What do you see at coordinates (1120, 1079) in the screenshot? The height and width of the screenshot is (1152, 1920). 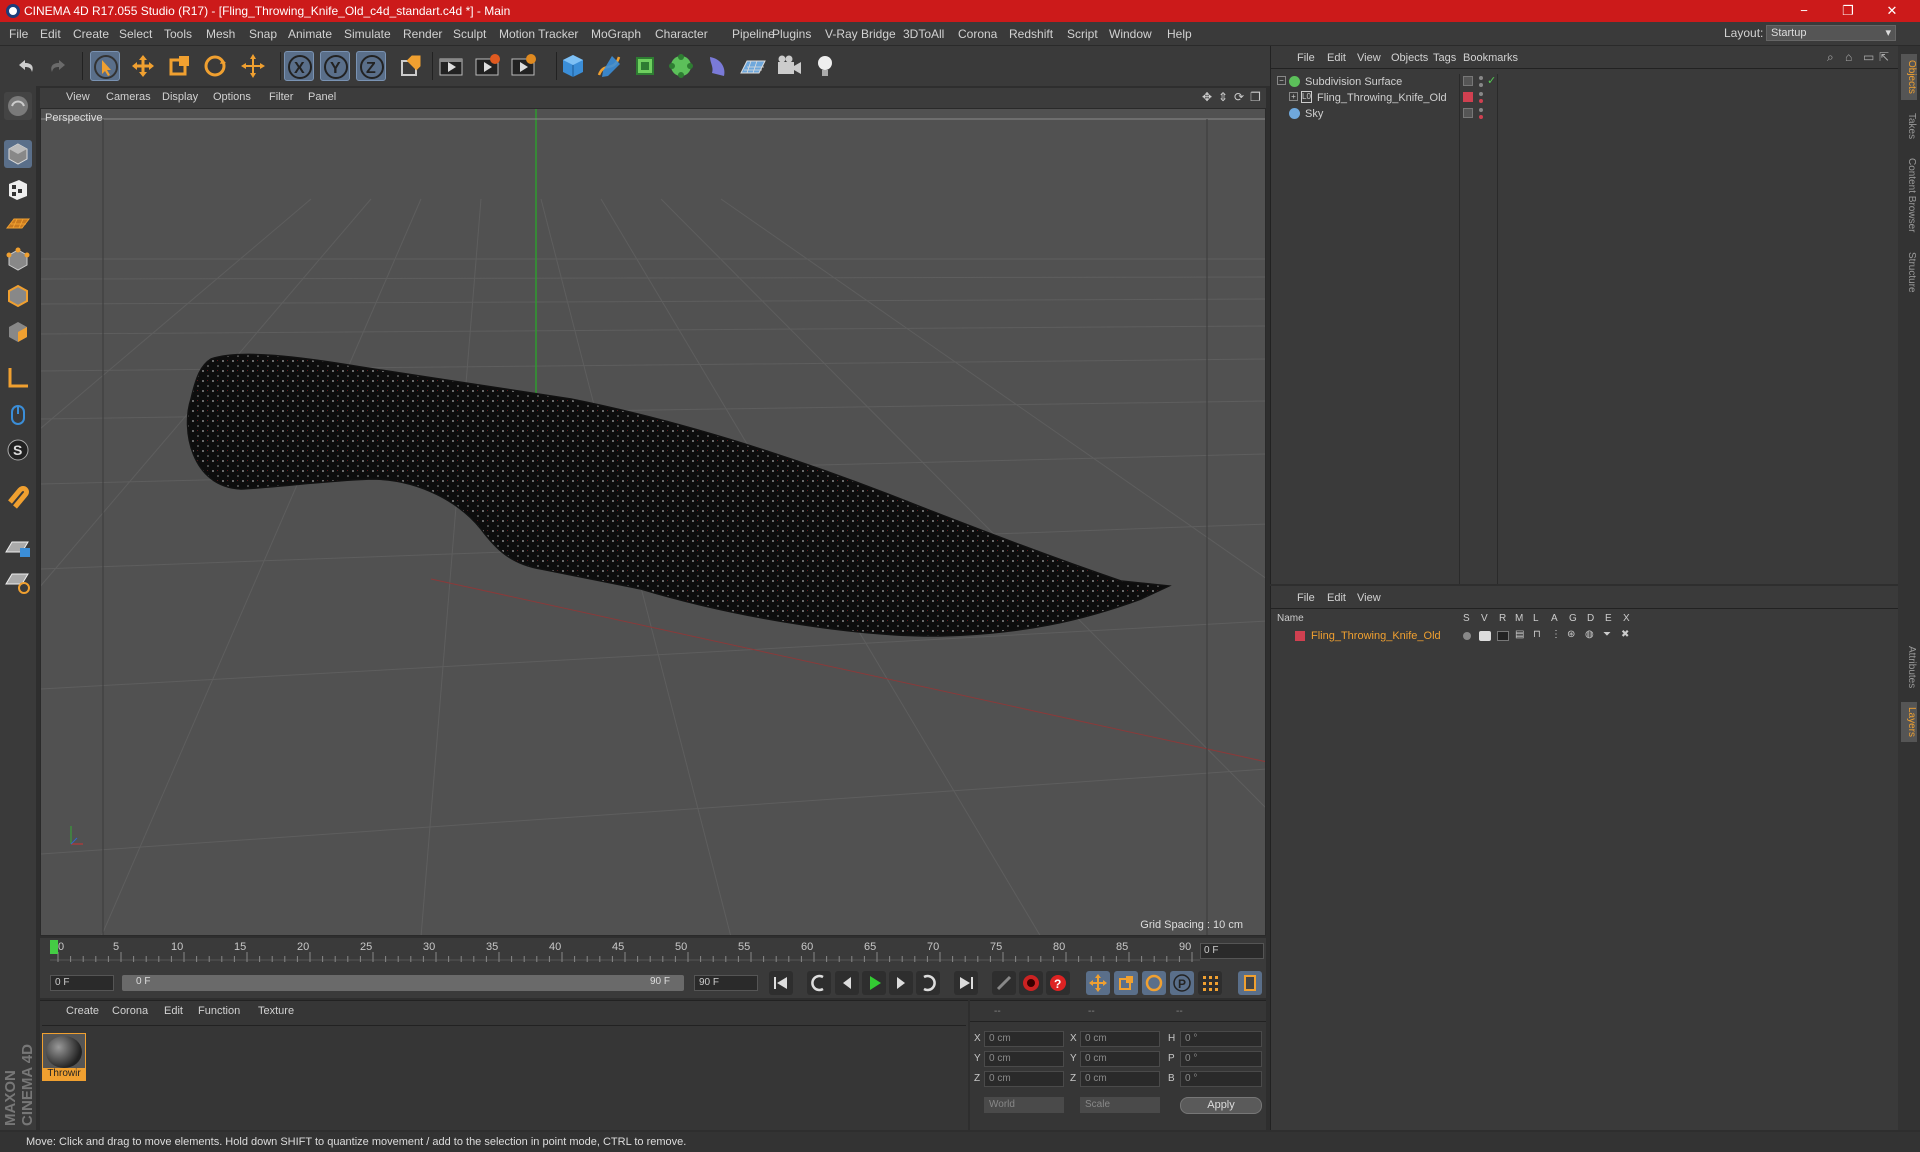 I see `size-z-field: 0 cm` at bounding box center [1120, 1079].